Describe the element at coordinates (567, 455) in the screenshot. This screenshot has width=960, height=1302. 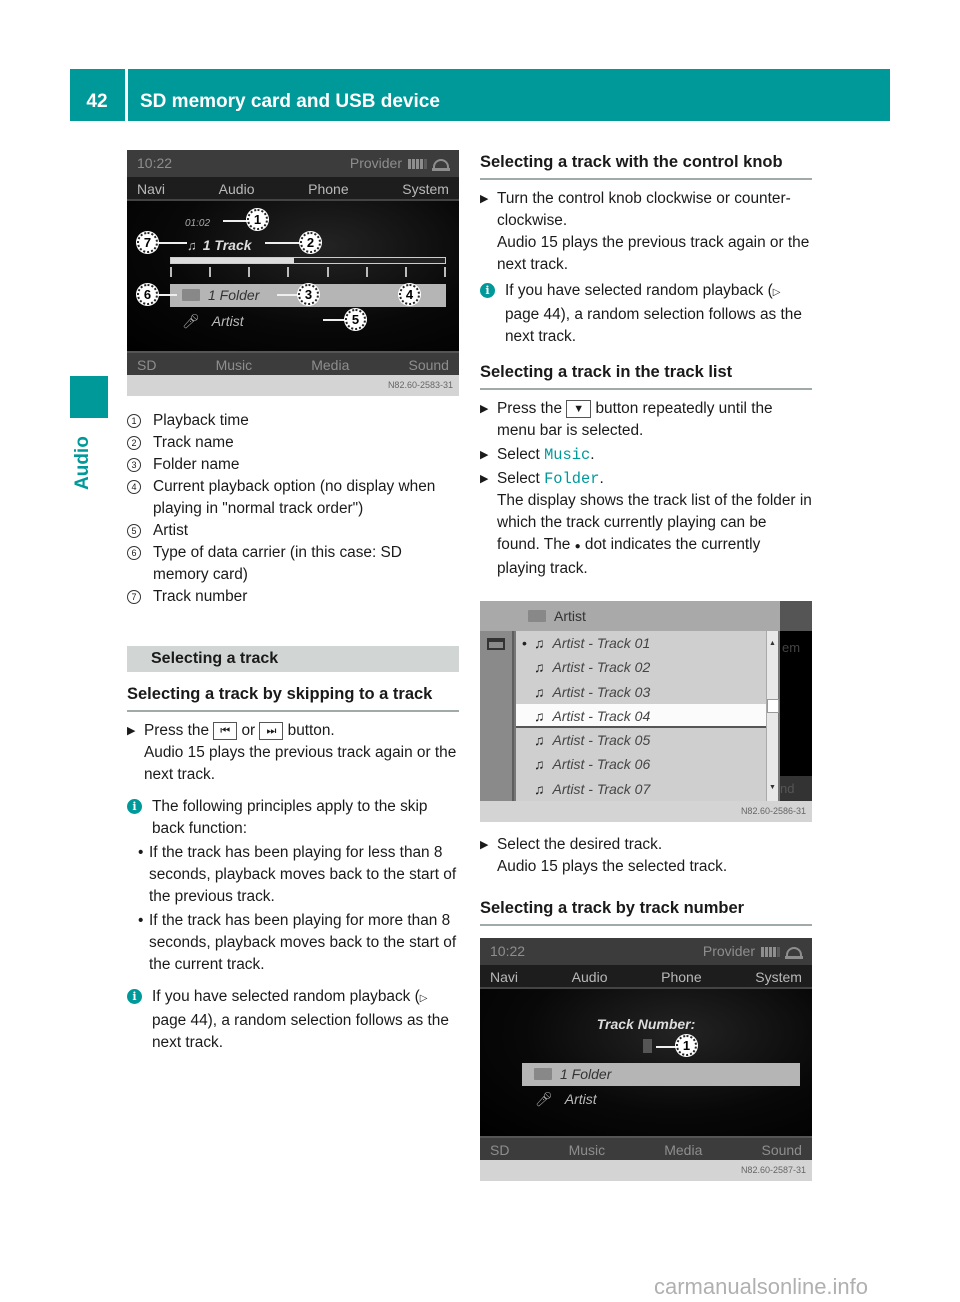
I see `menu-item-music-ref: Music` at that location.